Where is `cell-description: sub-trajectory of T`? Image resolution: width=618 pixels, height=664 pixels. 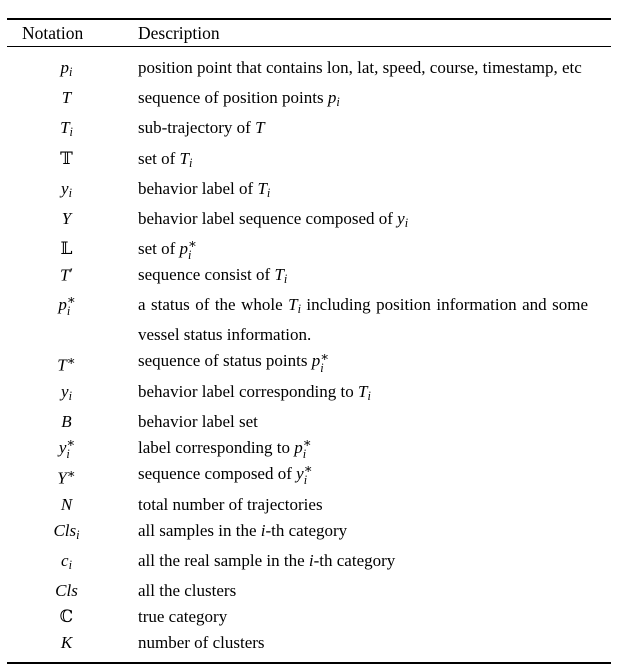
cell-description: sub-trajectory of T is located at coordinates (201, 128).